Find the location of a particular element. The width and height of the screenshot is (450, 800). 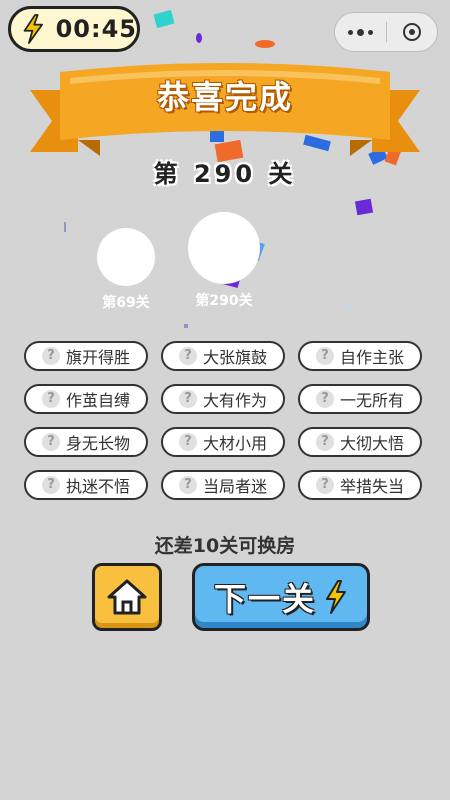

idiom-chip: ? 举措失当 is located at coordinates (360, 485).